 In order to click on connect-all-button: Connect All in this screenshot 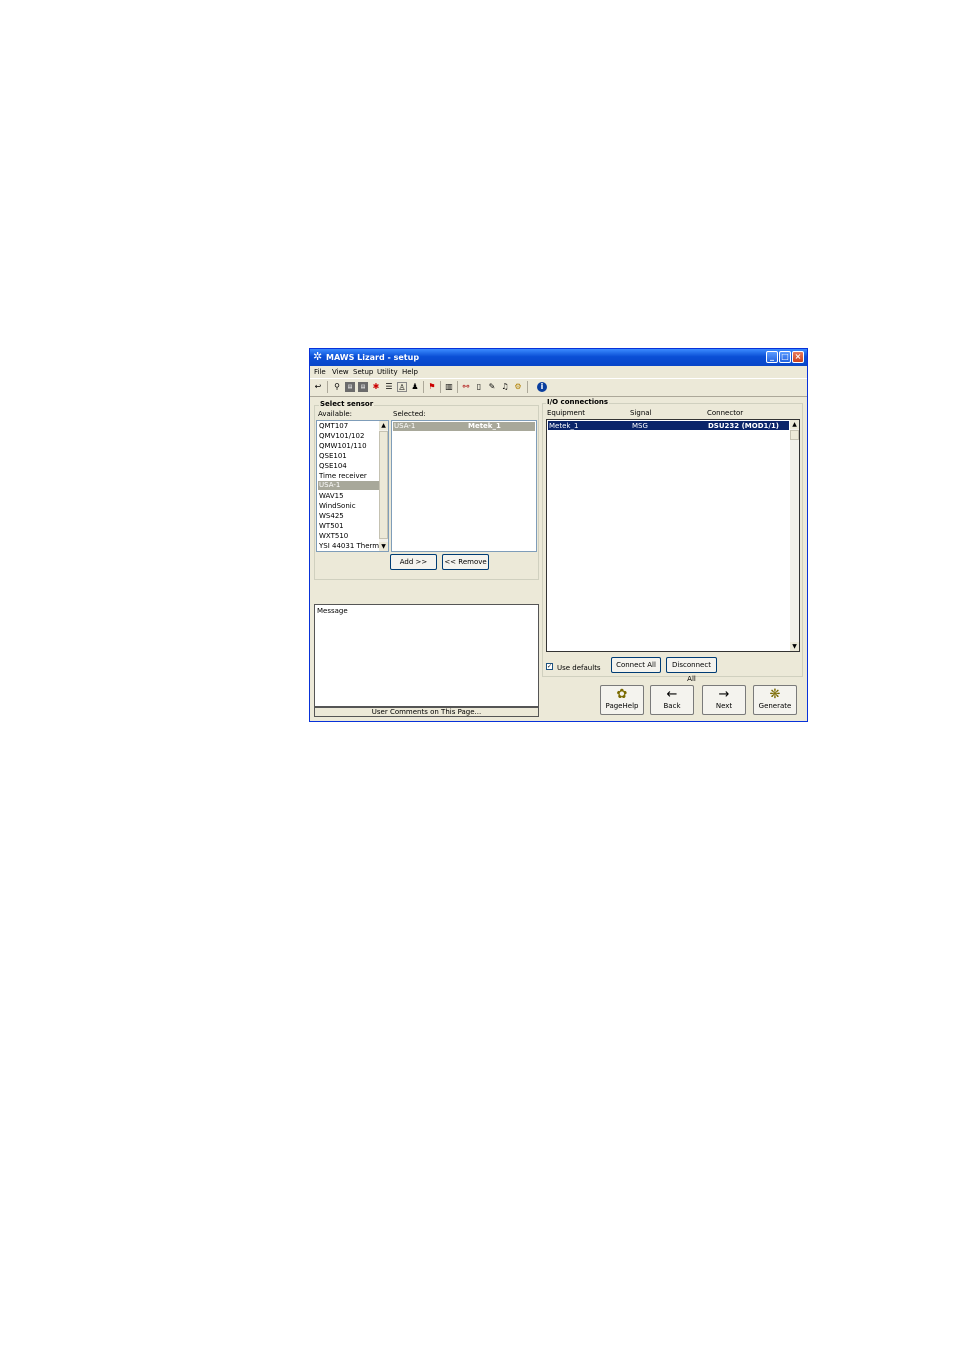, I will do `click(636, 665)`.